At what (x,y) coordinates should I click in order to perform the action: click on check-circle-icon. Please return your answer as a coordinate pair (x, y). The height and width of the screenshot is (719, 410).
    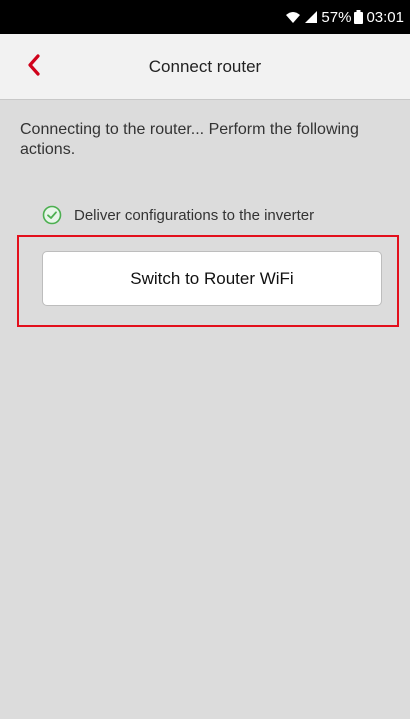
    Looking at the image, I should click on (52, 215).